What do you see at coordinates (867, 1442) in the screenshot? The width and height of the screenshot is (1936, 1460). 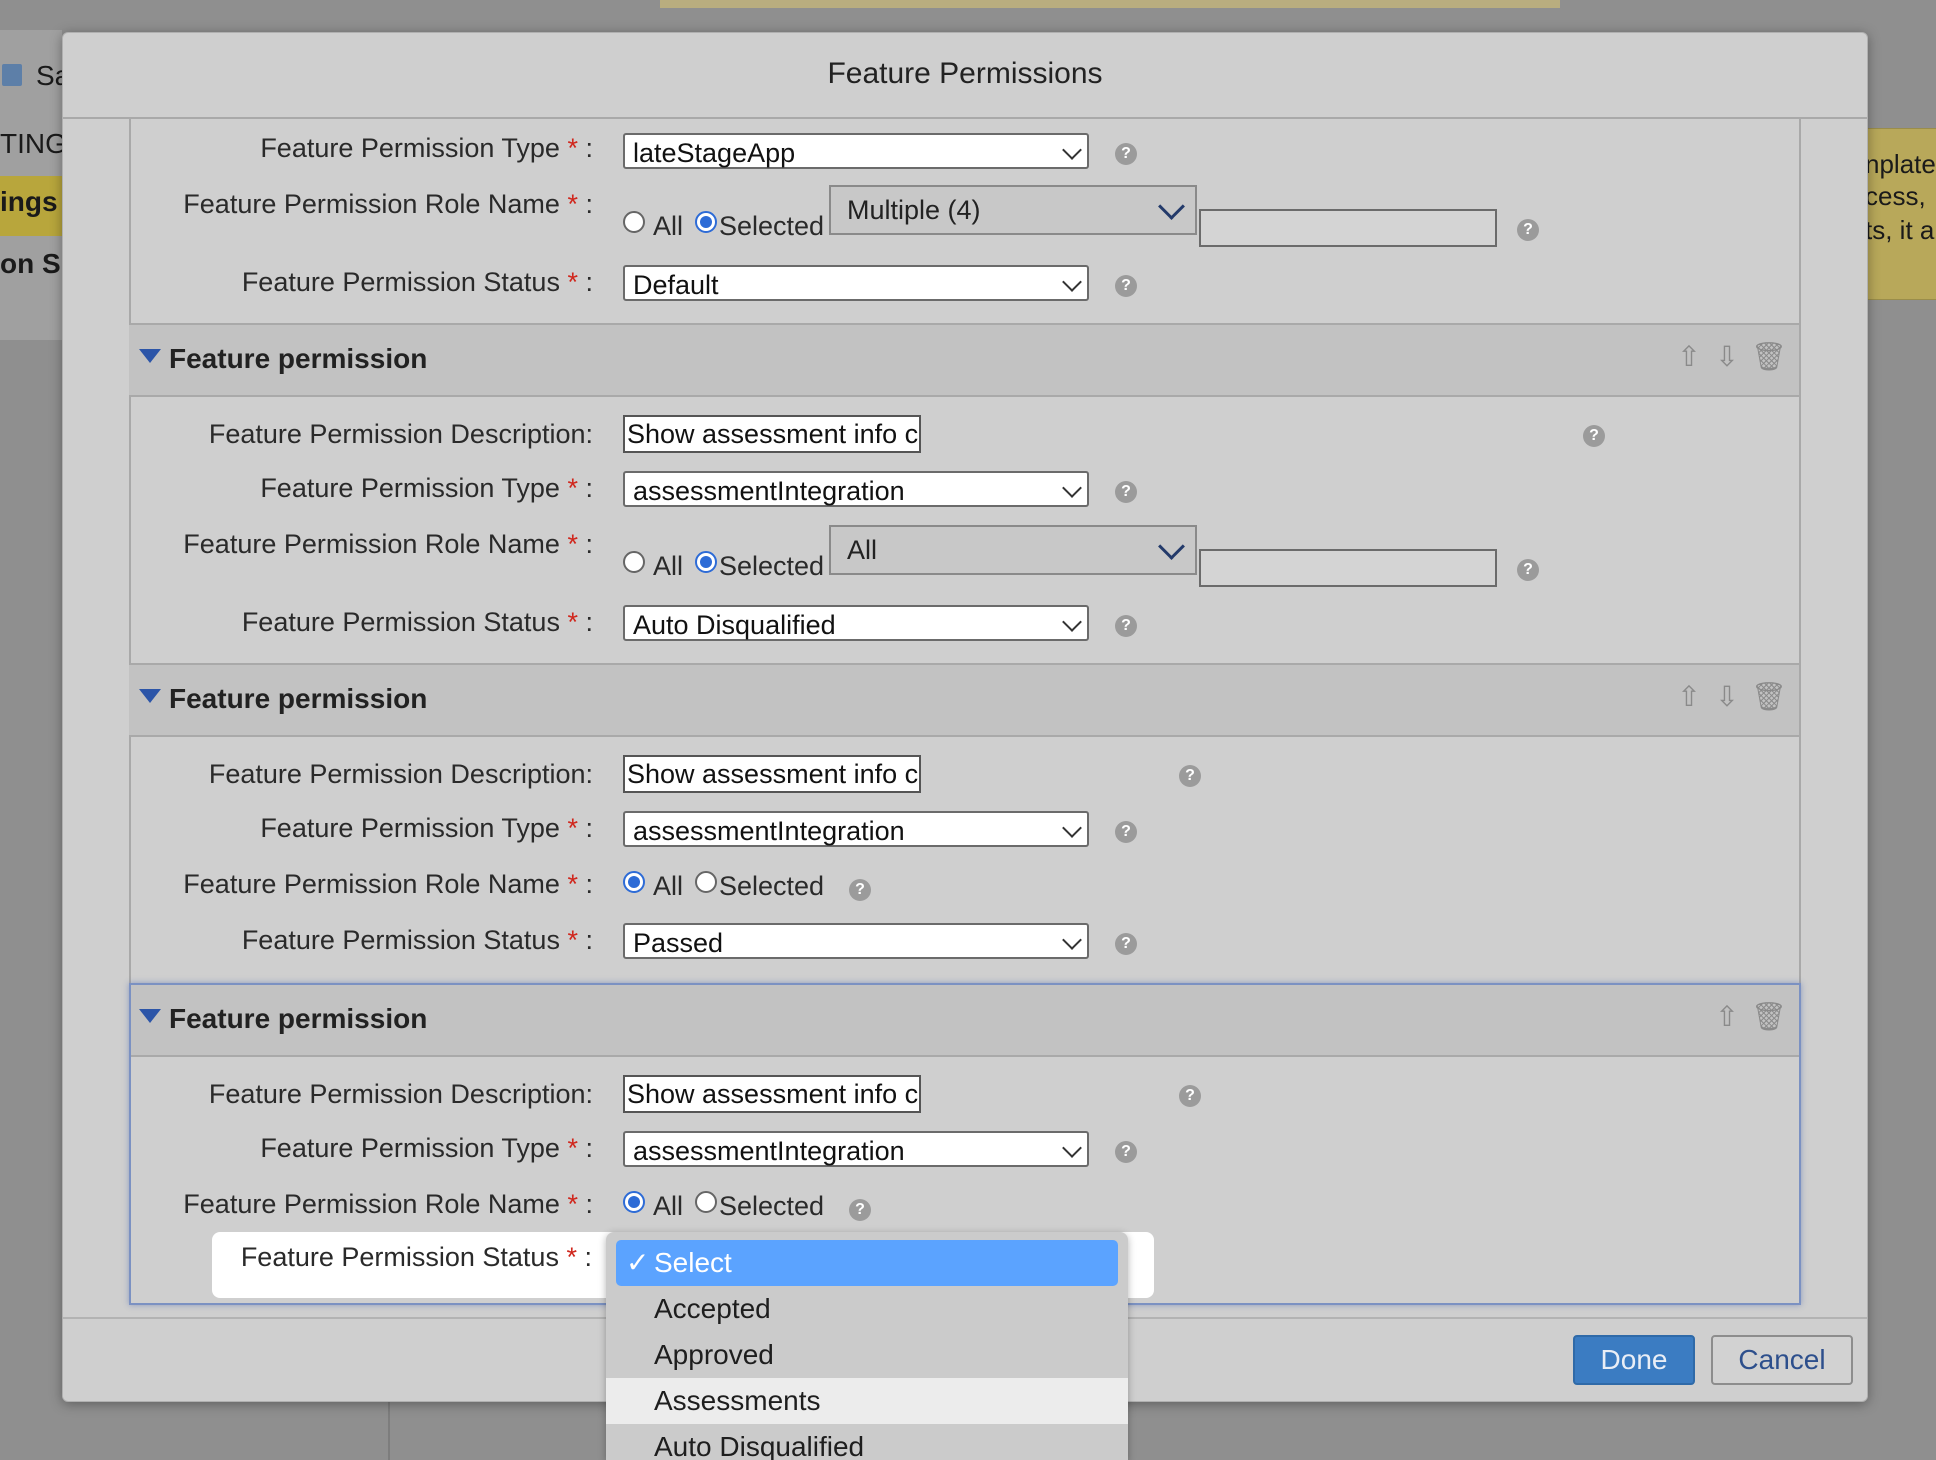 I see `dropdown-option-auto-disqualified: Auto Disqualified` at bounding box center [867, 1442].